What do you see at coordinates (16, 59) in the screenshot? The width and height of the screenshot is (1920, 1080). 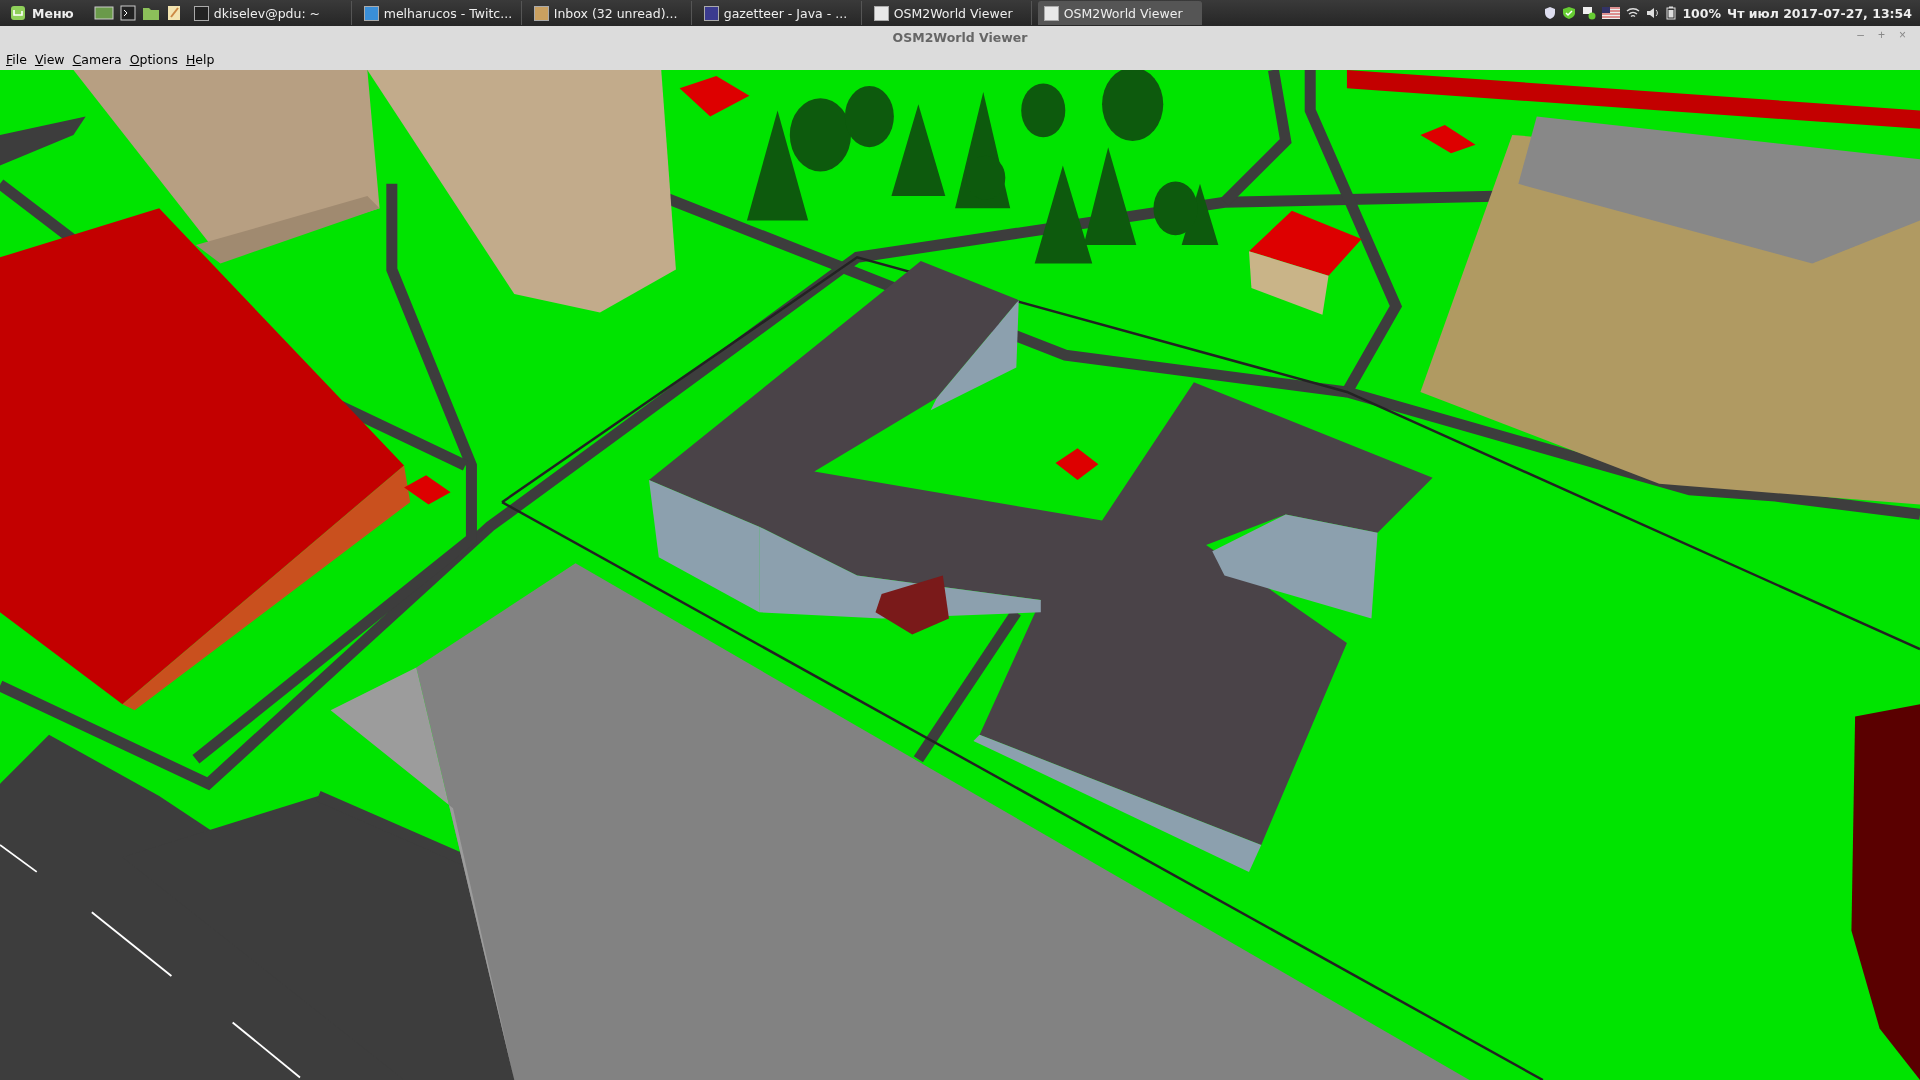 I see `menu-item: File` at bounding box center [16, 59].